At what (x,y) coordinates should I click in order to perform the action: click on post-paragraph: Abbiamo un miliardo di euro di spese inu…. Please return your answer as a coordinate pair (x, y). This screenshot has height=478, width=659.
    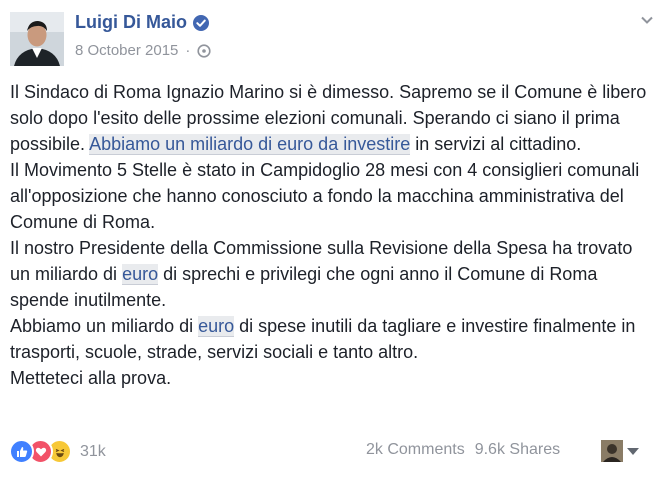
    Looking at the image, I should click on (330, 339).